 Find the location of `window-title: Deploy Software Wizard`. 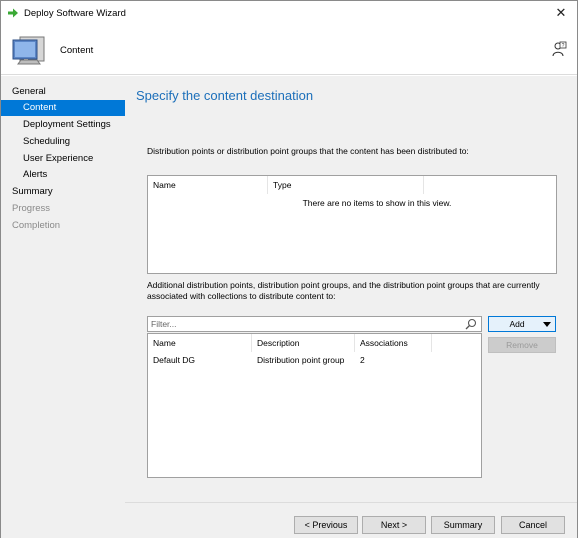

window-title: Deploy Software Wizard is located at coordinates (75, 13).